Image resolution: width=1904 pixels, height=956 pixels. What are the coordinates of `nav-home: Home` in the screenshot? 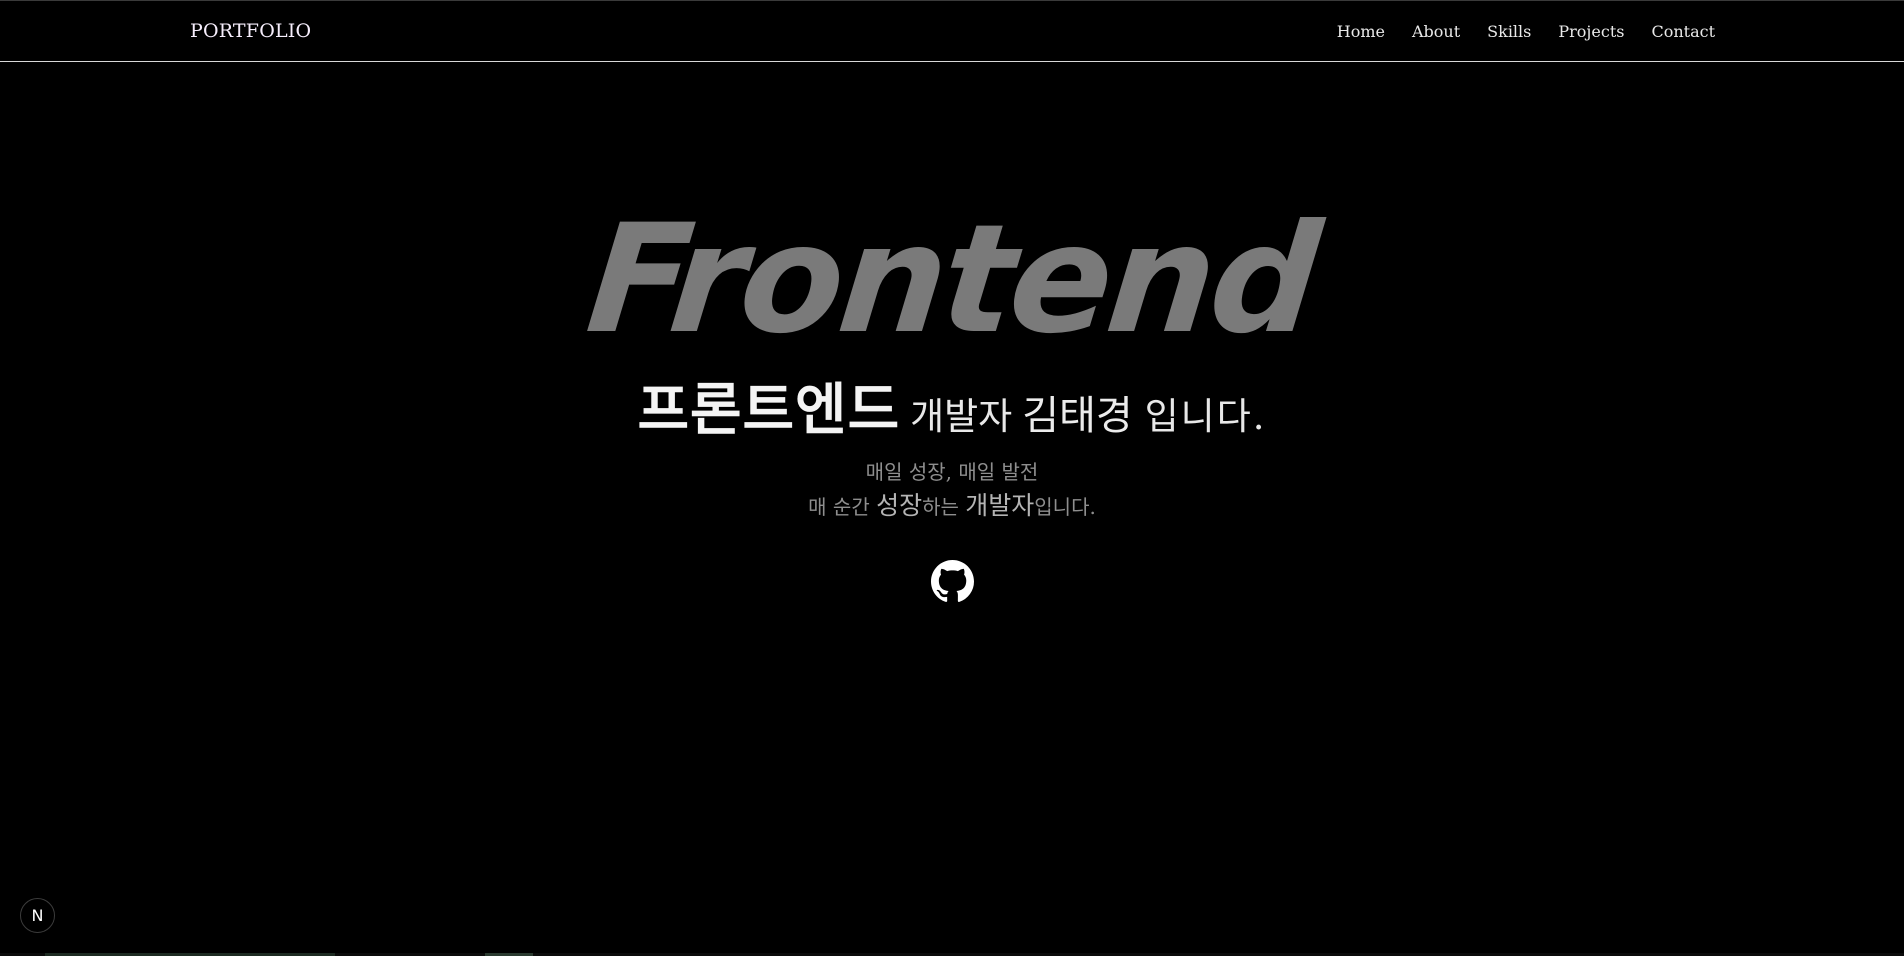 It's located at (1361, 31).